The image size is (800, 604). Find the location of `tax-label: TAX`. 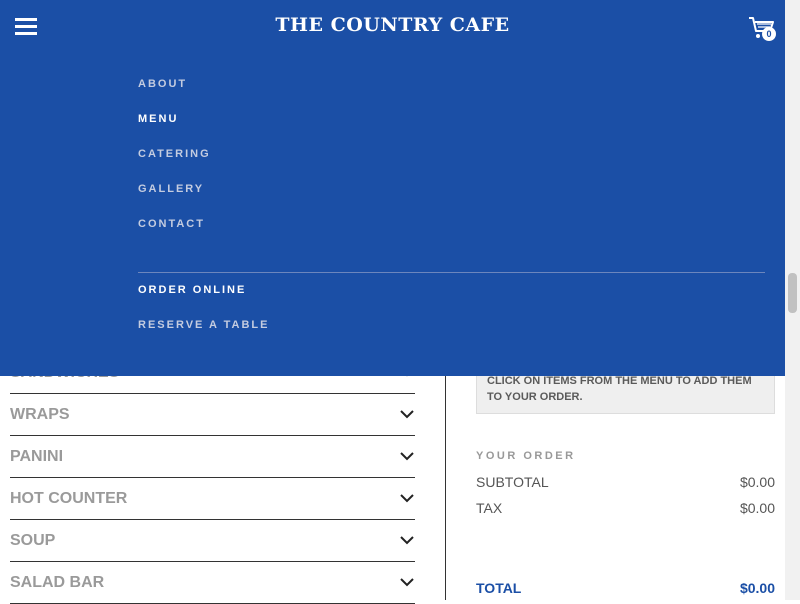

tax-label: TAX is located at coordinates (489, 508).